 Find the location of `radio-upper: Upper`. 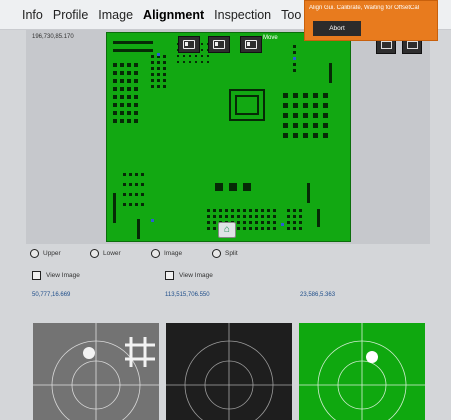

radio-upper: Upper is located at coordinates (45, 253).